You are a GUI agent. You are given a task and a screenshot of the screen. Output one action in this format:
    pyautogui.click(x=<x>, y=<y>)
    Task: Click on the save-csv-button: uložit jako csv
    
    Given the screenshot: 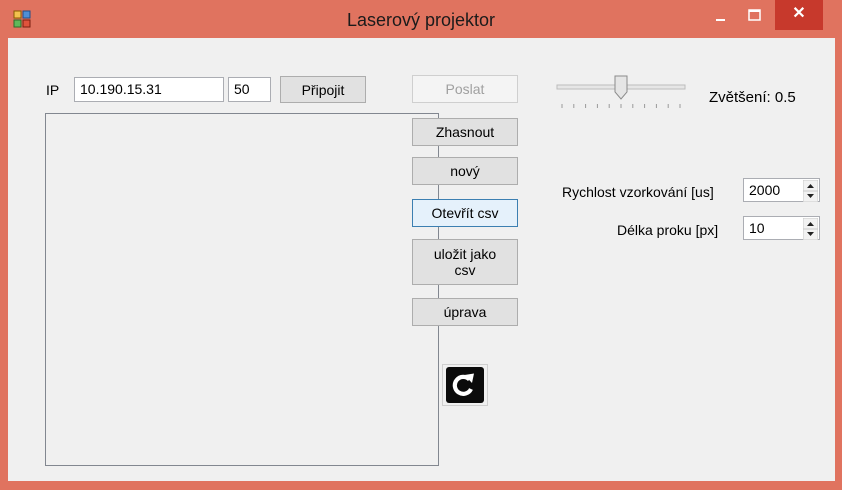 What is the action you would take?
    pyautogui.click(x=465, y=262)
    